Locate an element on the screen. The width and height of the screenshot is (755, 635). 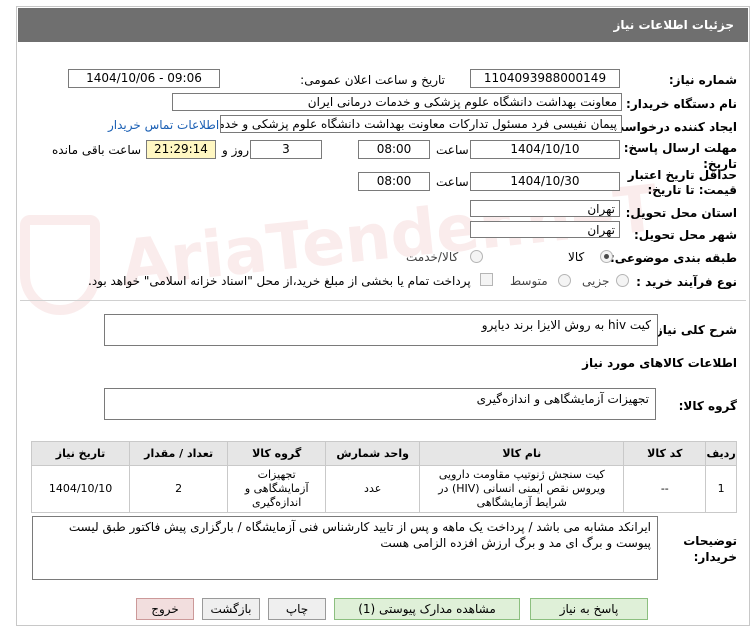
purchase-minor-radio is located at coordinates (622, 280).